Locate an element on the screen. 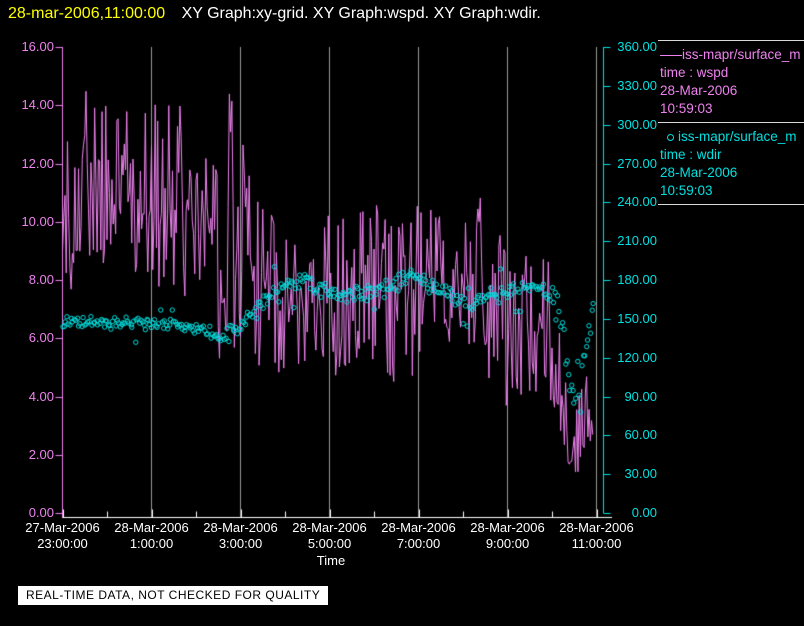  right-axis-tick-label: 270.00 is located at coordinates (637, 163).